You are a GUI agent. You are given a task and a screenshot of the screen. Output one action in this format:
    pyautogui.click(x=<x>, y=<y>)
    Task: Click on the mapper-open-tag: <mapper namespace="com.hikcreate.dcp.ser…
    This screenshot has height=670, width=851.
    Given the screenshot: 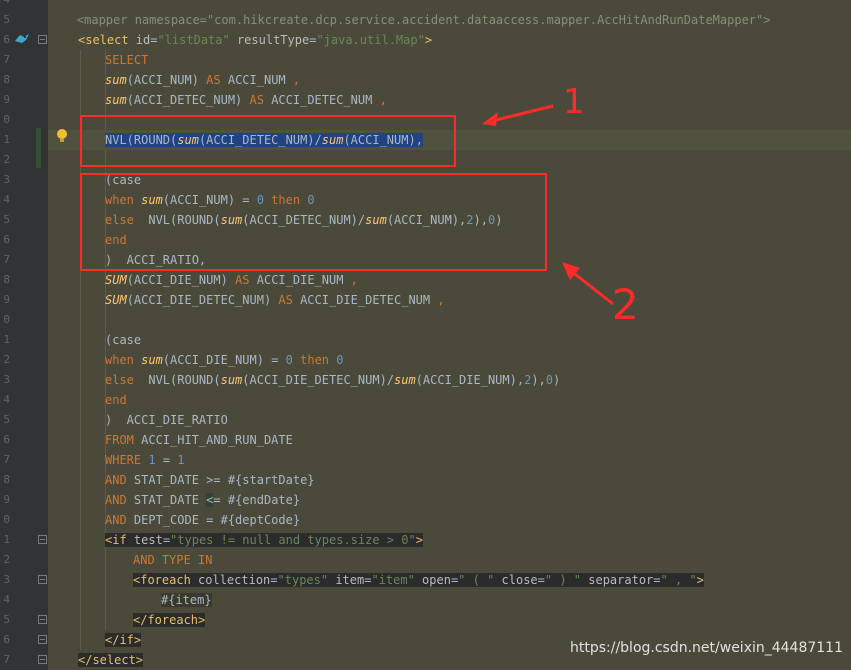 What is the action you would take?
    pyautogui.click(x=423, y=20)
    